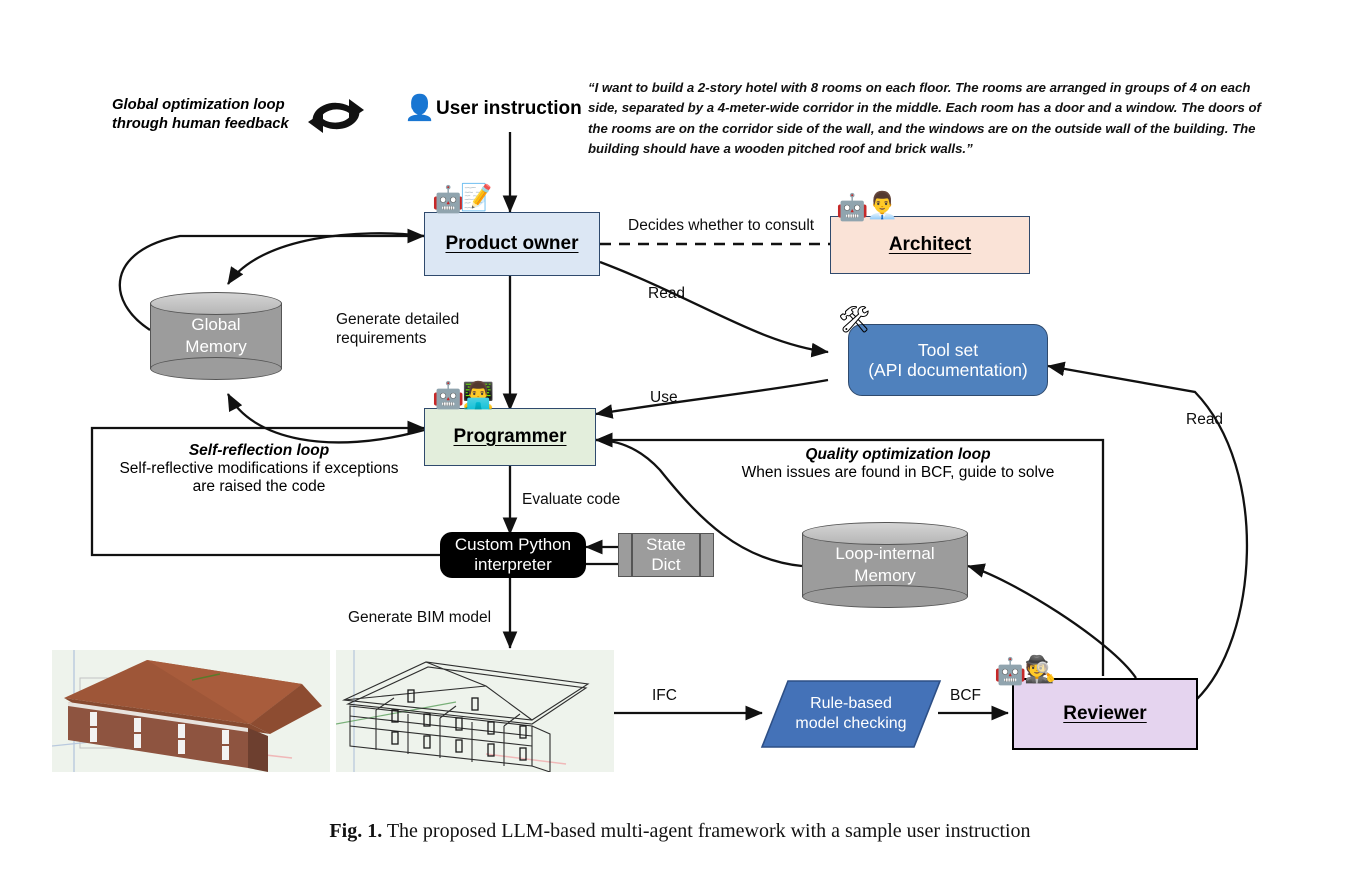 This screenshot has height=882, width=1360. Describe the element at coordinates (216, 346) in the screenshot. I see `global-memory-line2: Memory` at that location.